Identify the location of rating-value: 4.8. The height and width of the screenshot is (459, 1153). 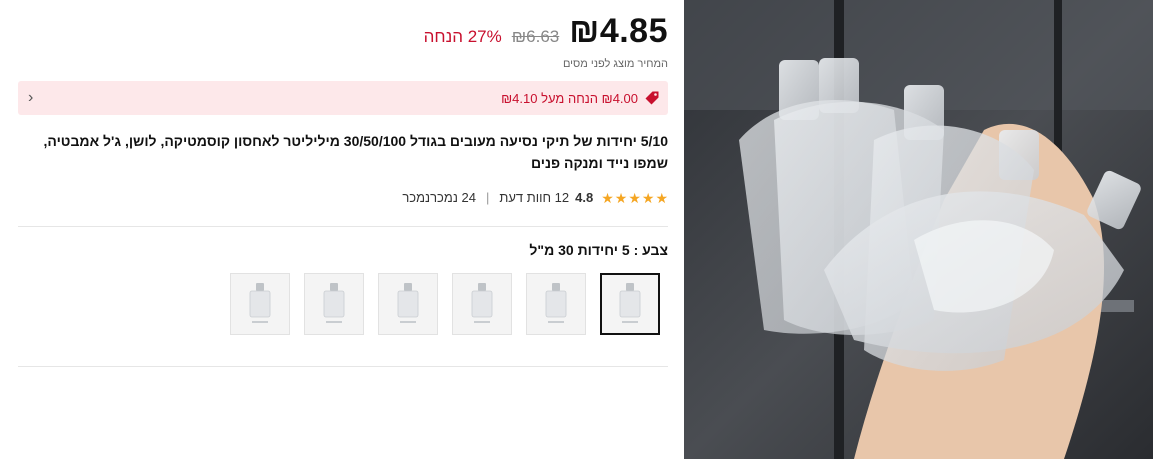
(584, 197).